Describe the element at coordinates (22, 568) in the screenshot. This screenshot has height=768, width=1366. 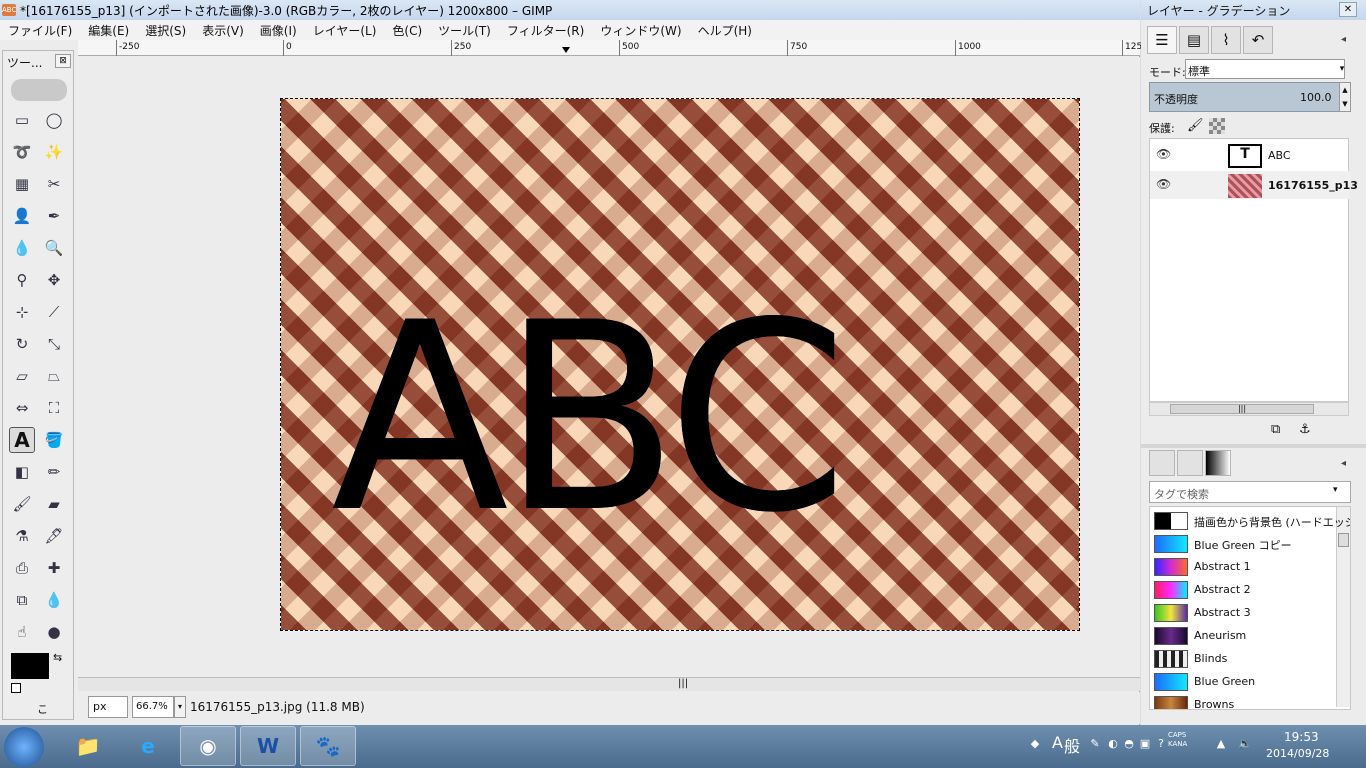
I see `clone-icon: ⎙` at that location.